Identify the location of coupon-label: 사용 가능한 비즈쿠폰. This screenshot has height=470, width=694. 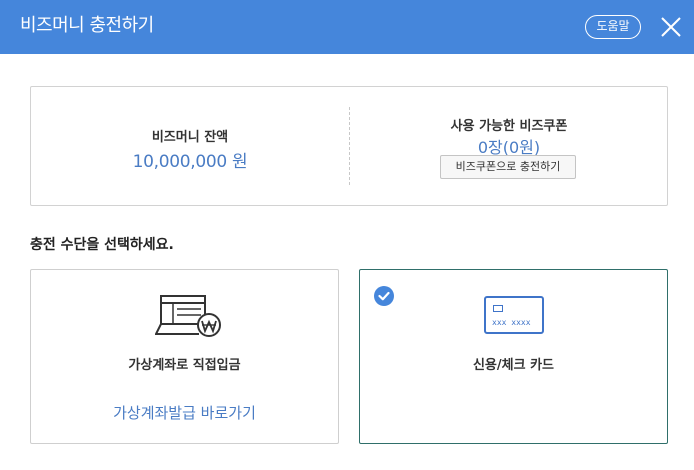
(509, 126).